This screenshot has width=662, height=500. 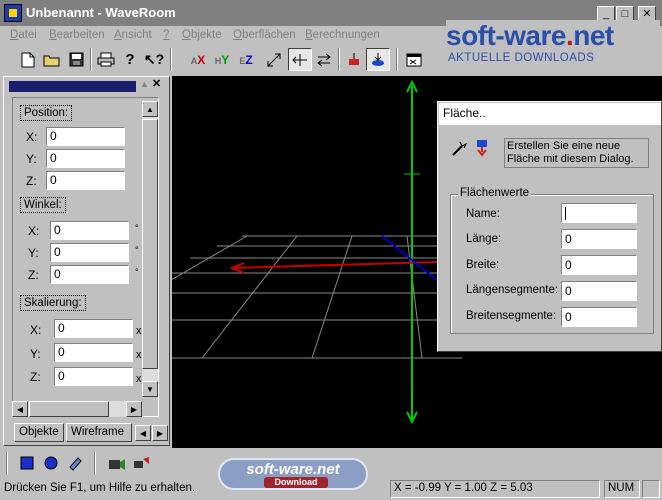 I want to click on x-axis-line, so click(x=336, y=265).